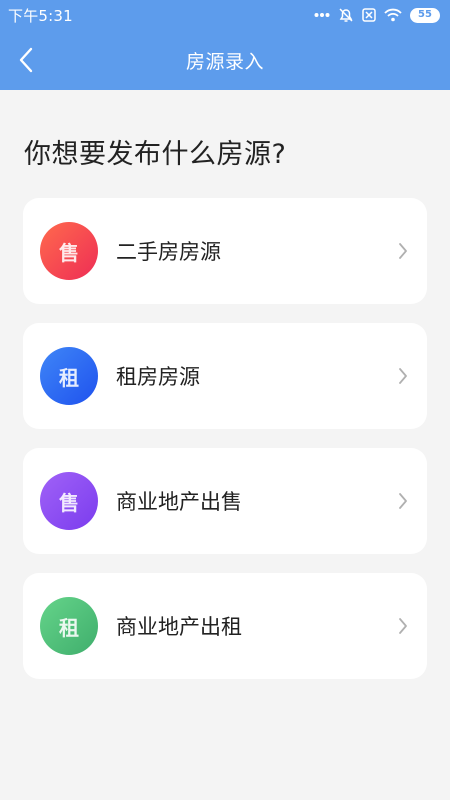 Image resolution: width=450 pixels, height=800 pixels. Describe the element at coordinates (225, 251) in the screenshot. I see `option-card: 售二手房房源` at that location.